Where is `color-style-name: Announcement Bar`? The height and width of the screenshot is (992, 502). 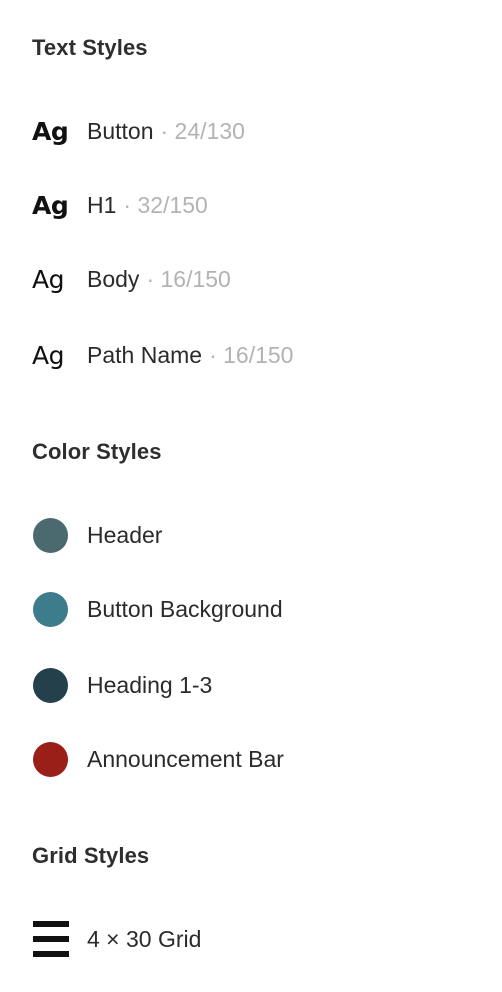 color-style-name: Announcement Bar is located at coordinates (185, 758).